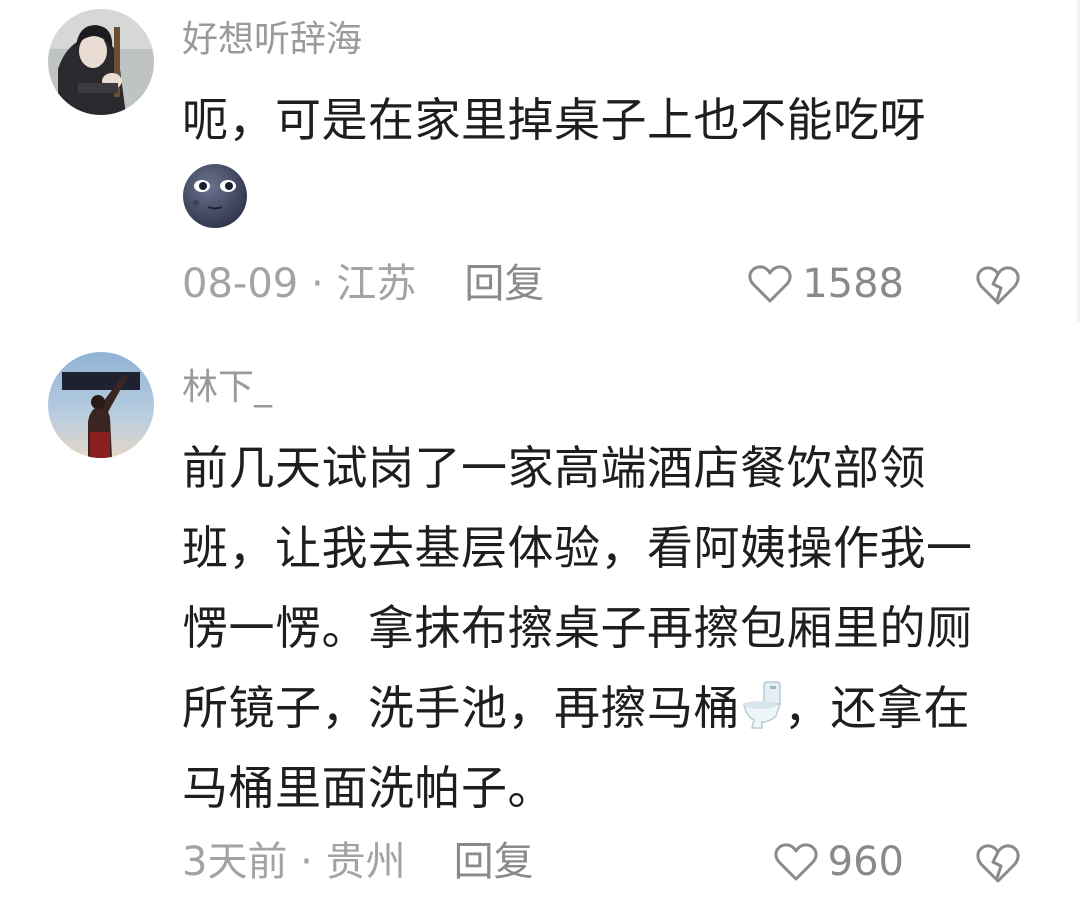 This screenshot has width=1080, height=911. I want to click on avatar-silhouette-icon, so click(101, 405).